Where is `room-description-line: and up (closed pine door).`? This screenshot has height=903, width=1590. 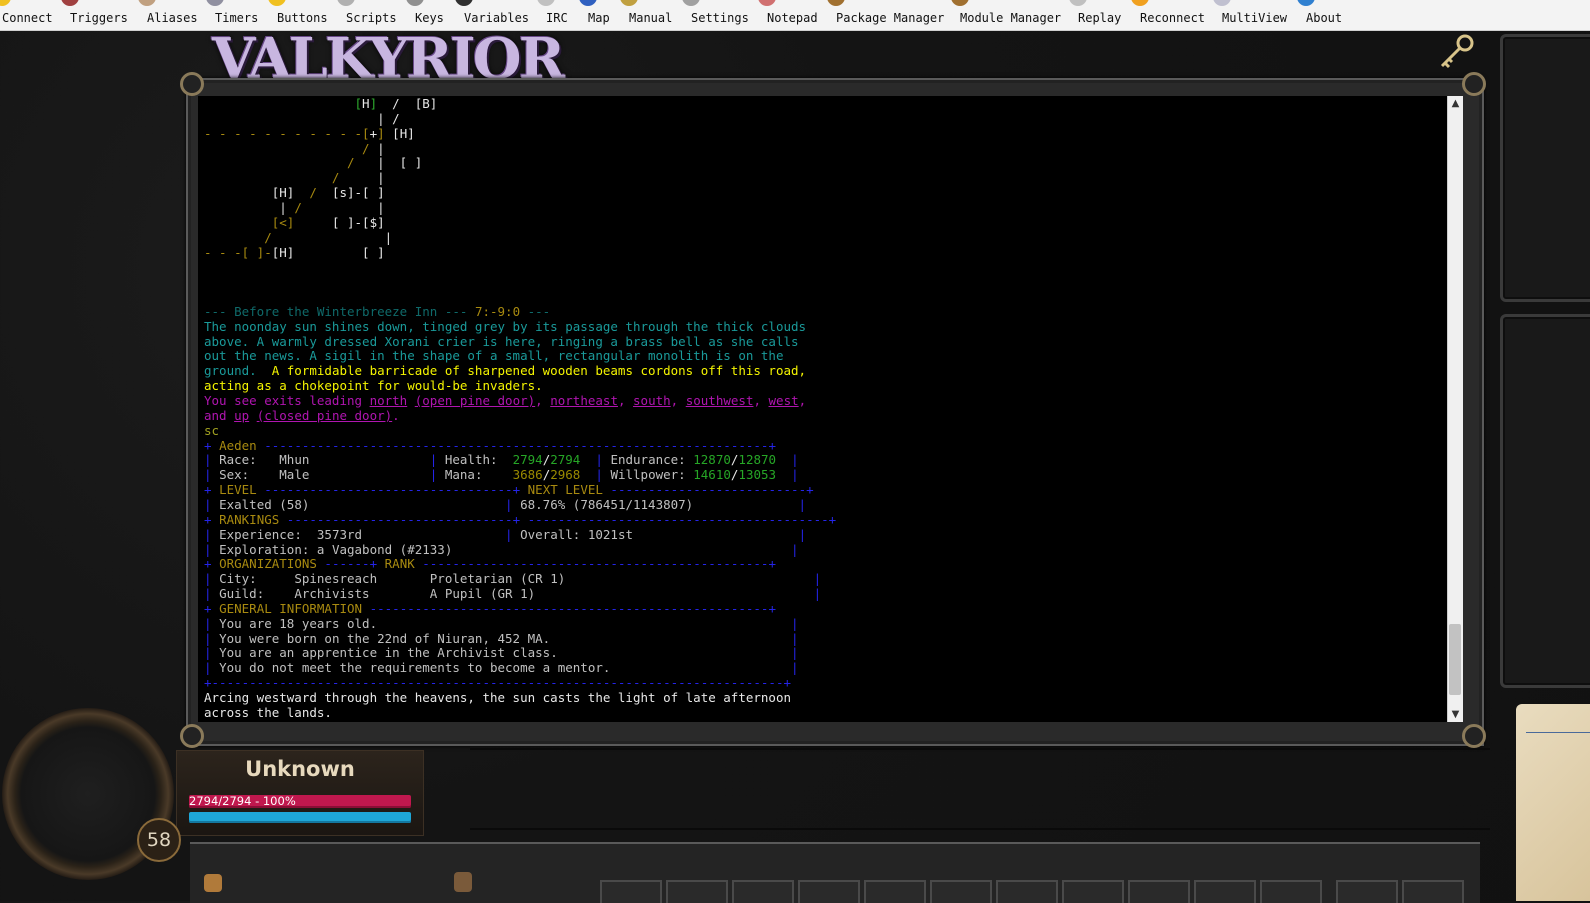
room-description-line: and up (closed pine door). is located at coordinates (302, 415).